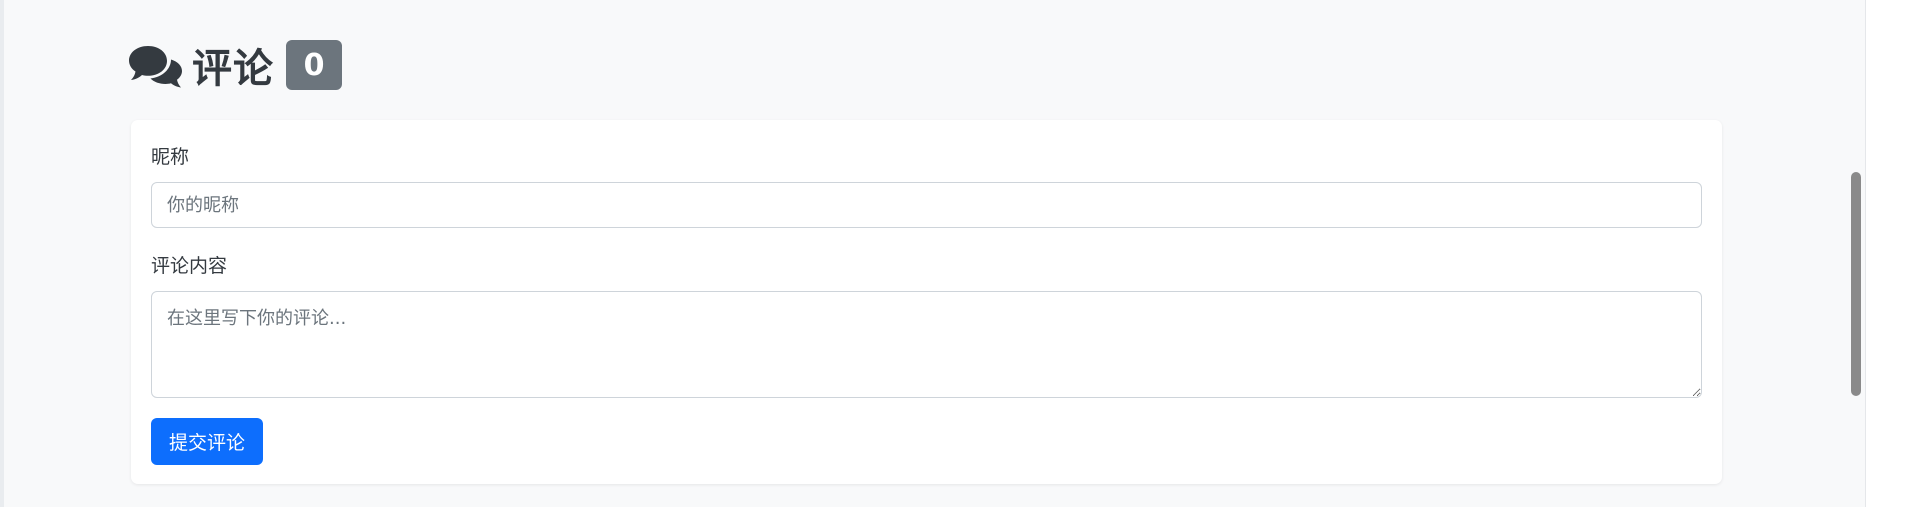  I want to click on left-edge-divider, so click(2, 253).